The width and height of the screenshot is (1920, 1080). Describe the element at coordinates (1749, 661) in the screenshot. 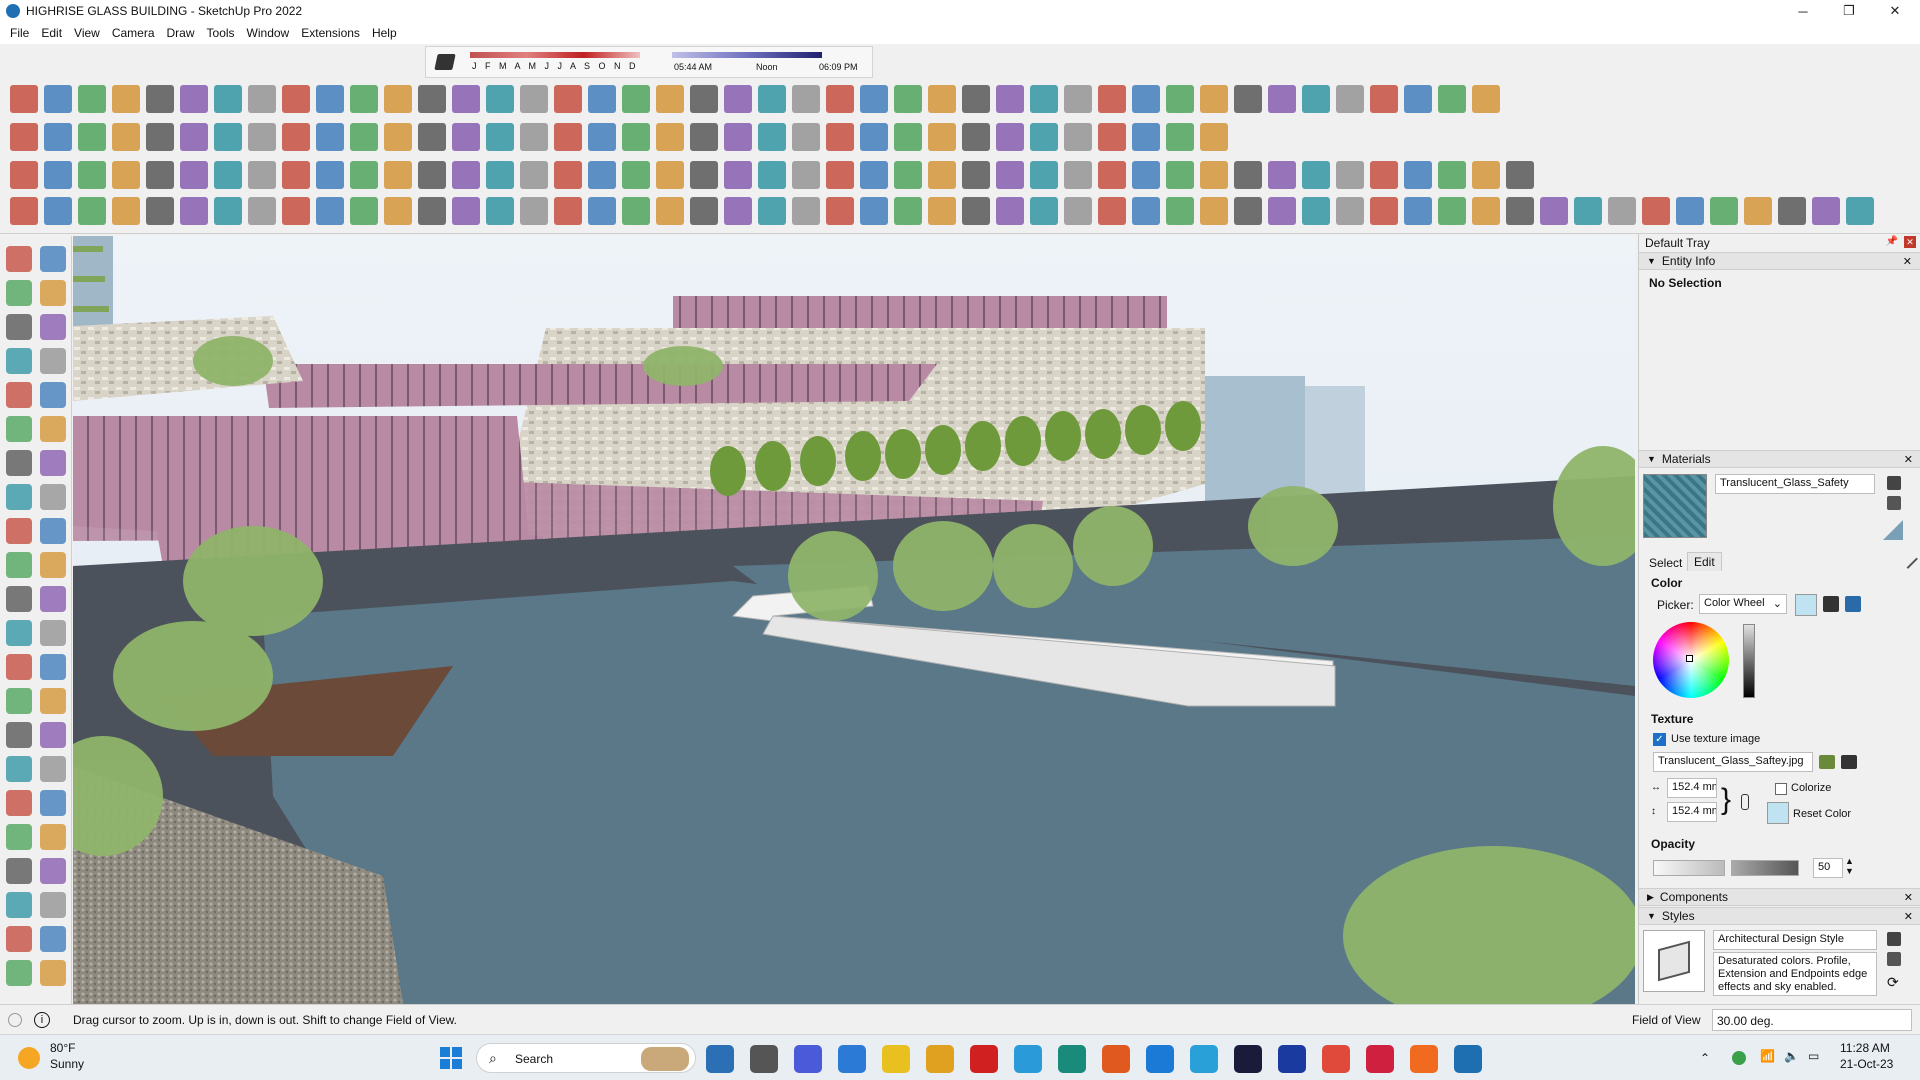

I see `brightness-slider` at that location.